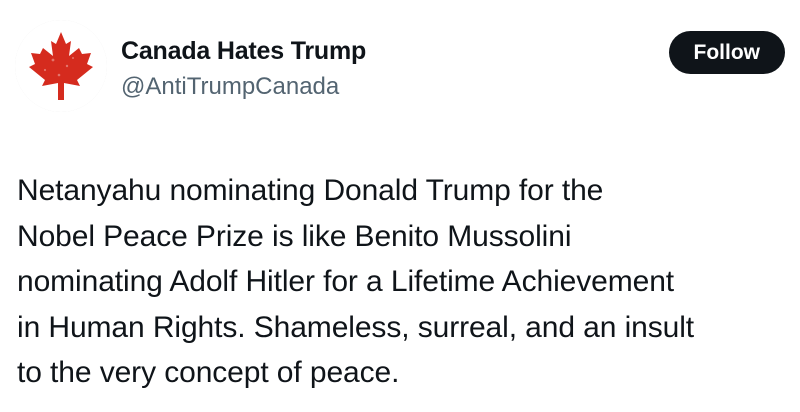 Image resolution: width=800 pixels, height=412 pixels. Describe the element at coordinates (726, 52) in the screenshot. I see `follow-button: Follow` at that location.